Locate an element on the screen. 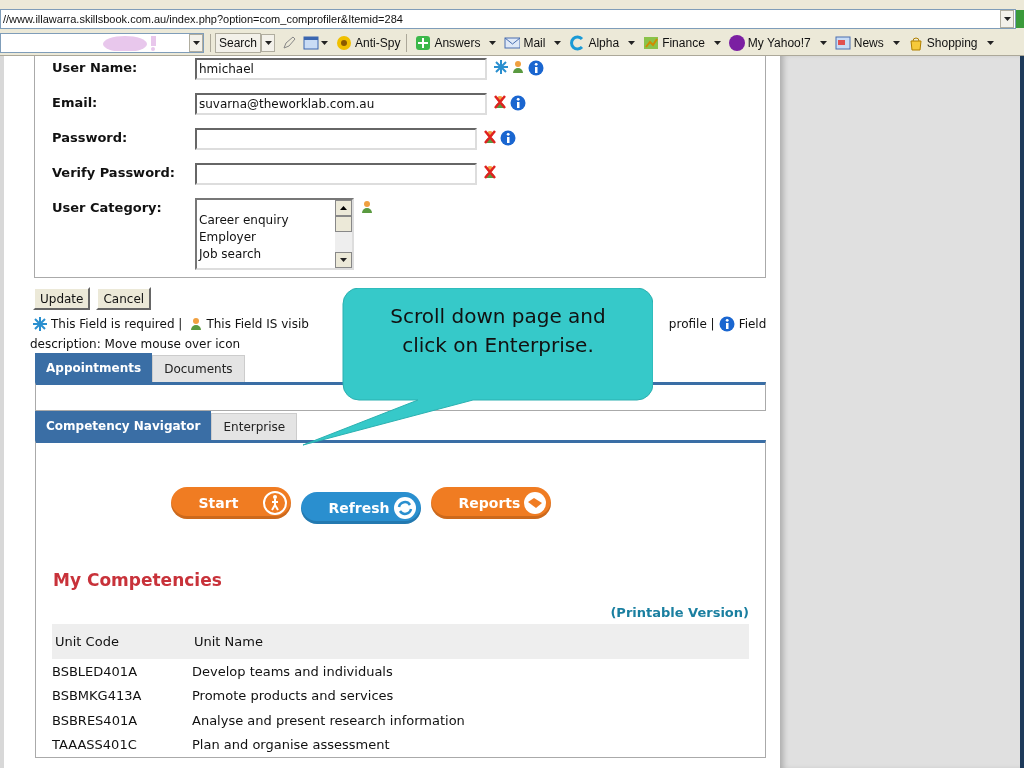 The image size is (1024, 768). pencil-icon is located at coordinates (289, 43).